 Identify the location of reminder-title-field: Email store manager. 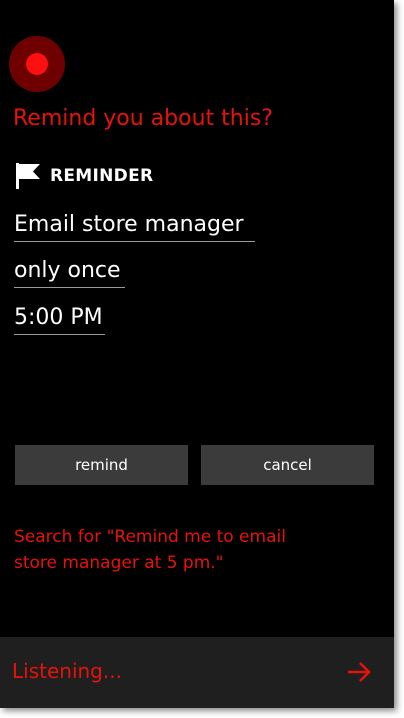
(134, 226).